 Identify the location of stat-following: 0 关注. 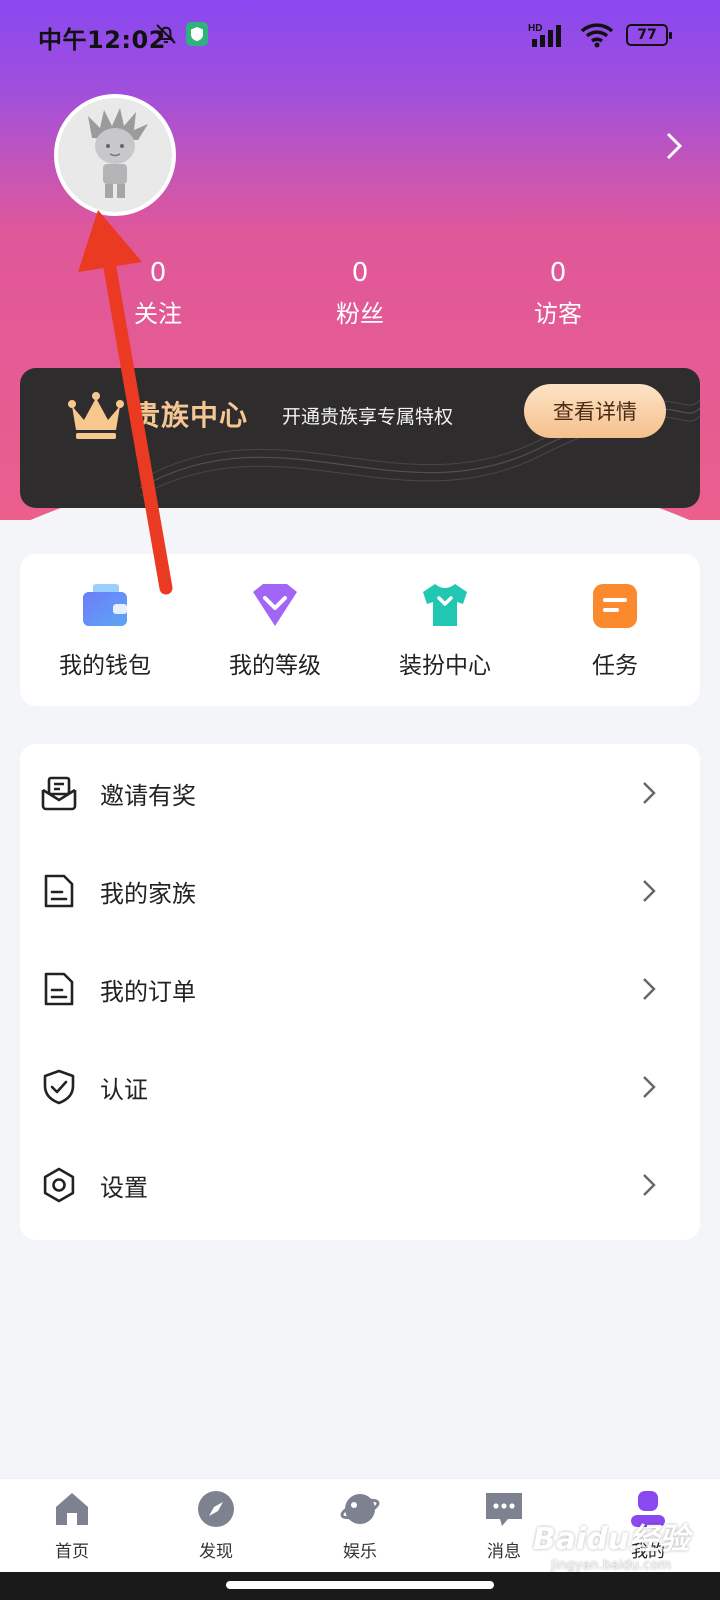
(158, 293).